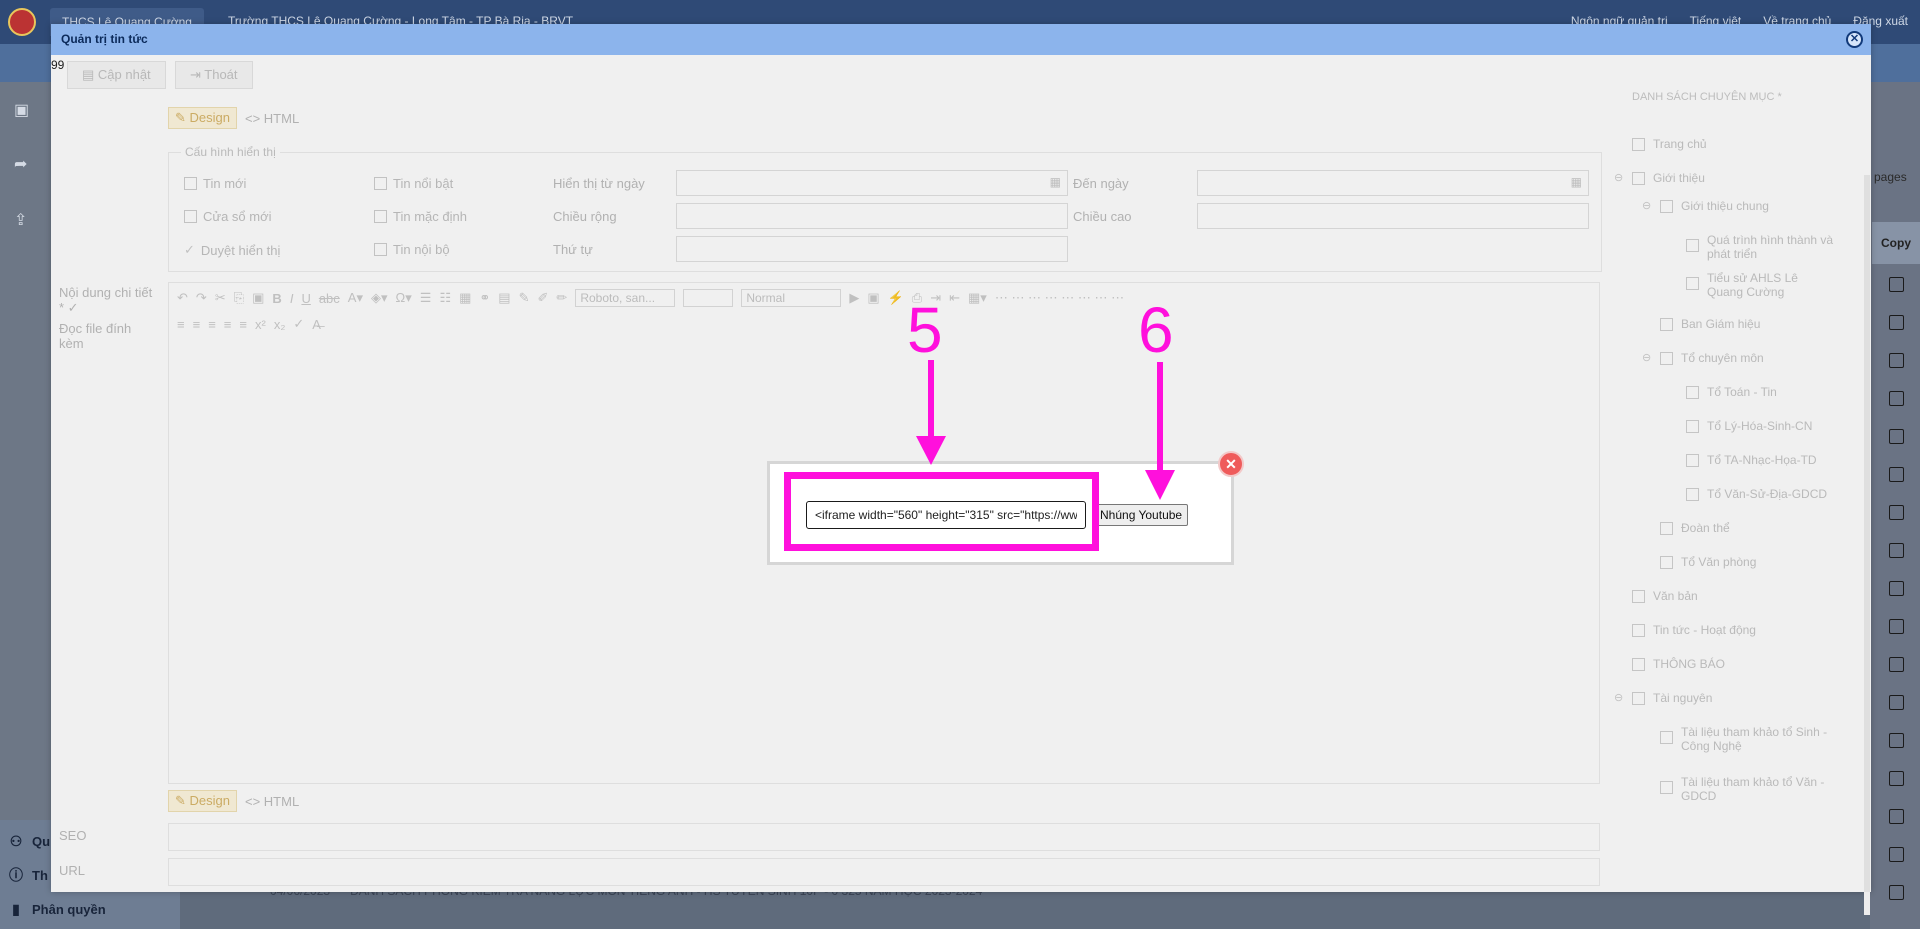  I want to click on annotation-arrows, so click(1045, 430).